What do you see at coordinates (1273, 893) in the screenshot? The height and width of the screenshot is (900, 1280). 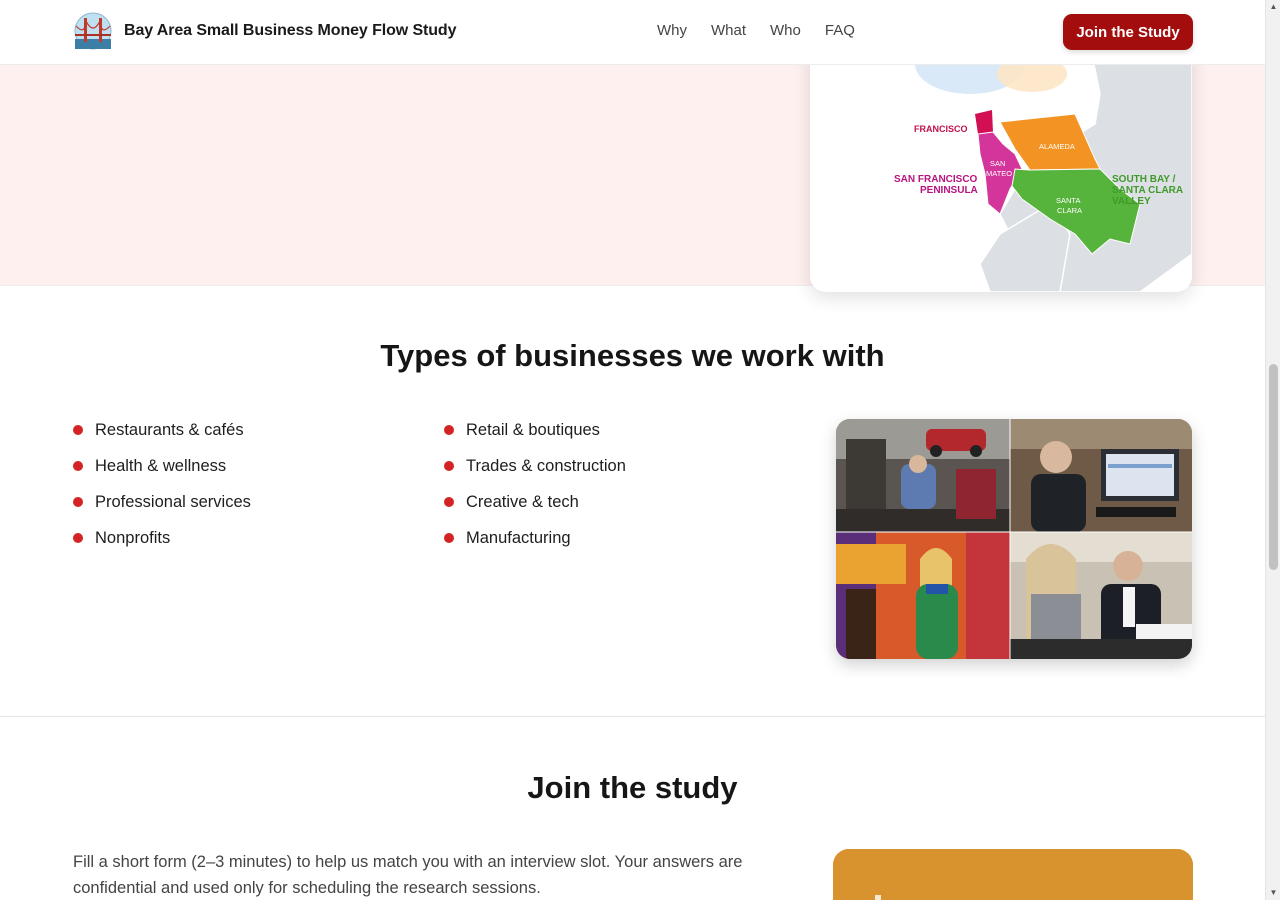 I see `scroll-down-arrow-icon: ▼` at bounding box center [1273, 893].